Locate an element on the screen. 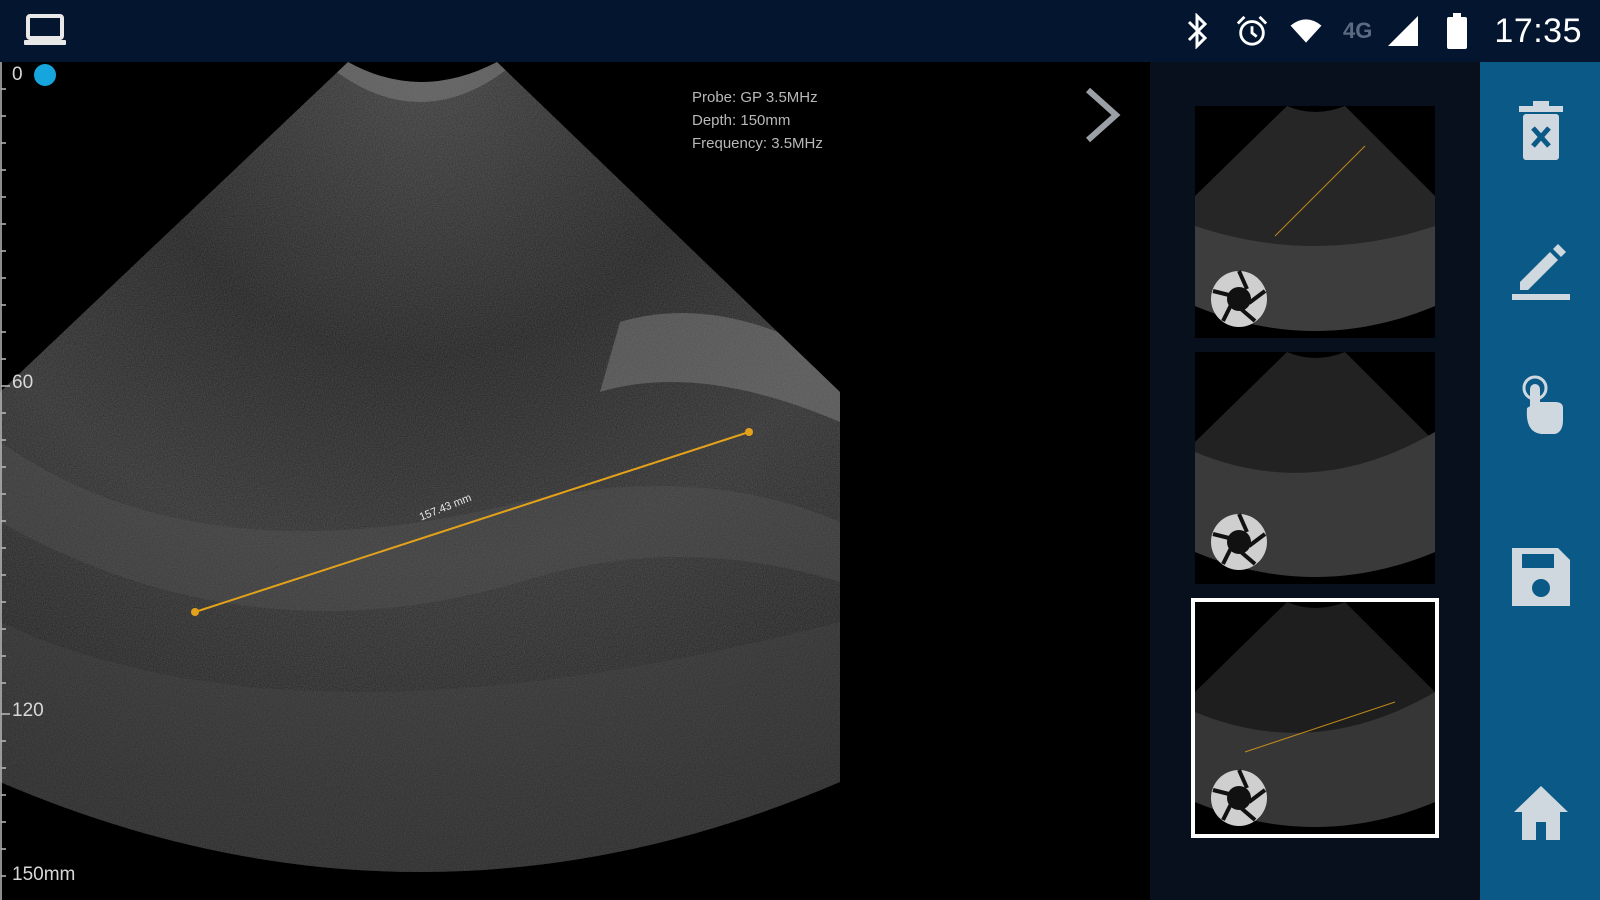 This screenshot has width=1600, height=900. depth-label-mid: 60 is located at coordinates (23, 382).